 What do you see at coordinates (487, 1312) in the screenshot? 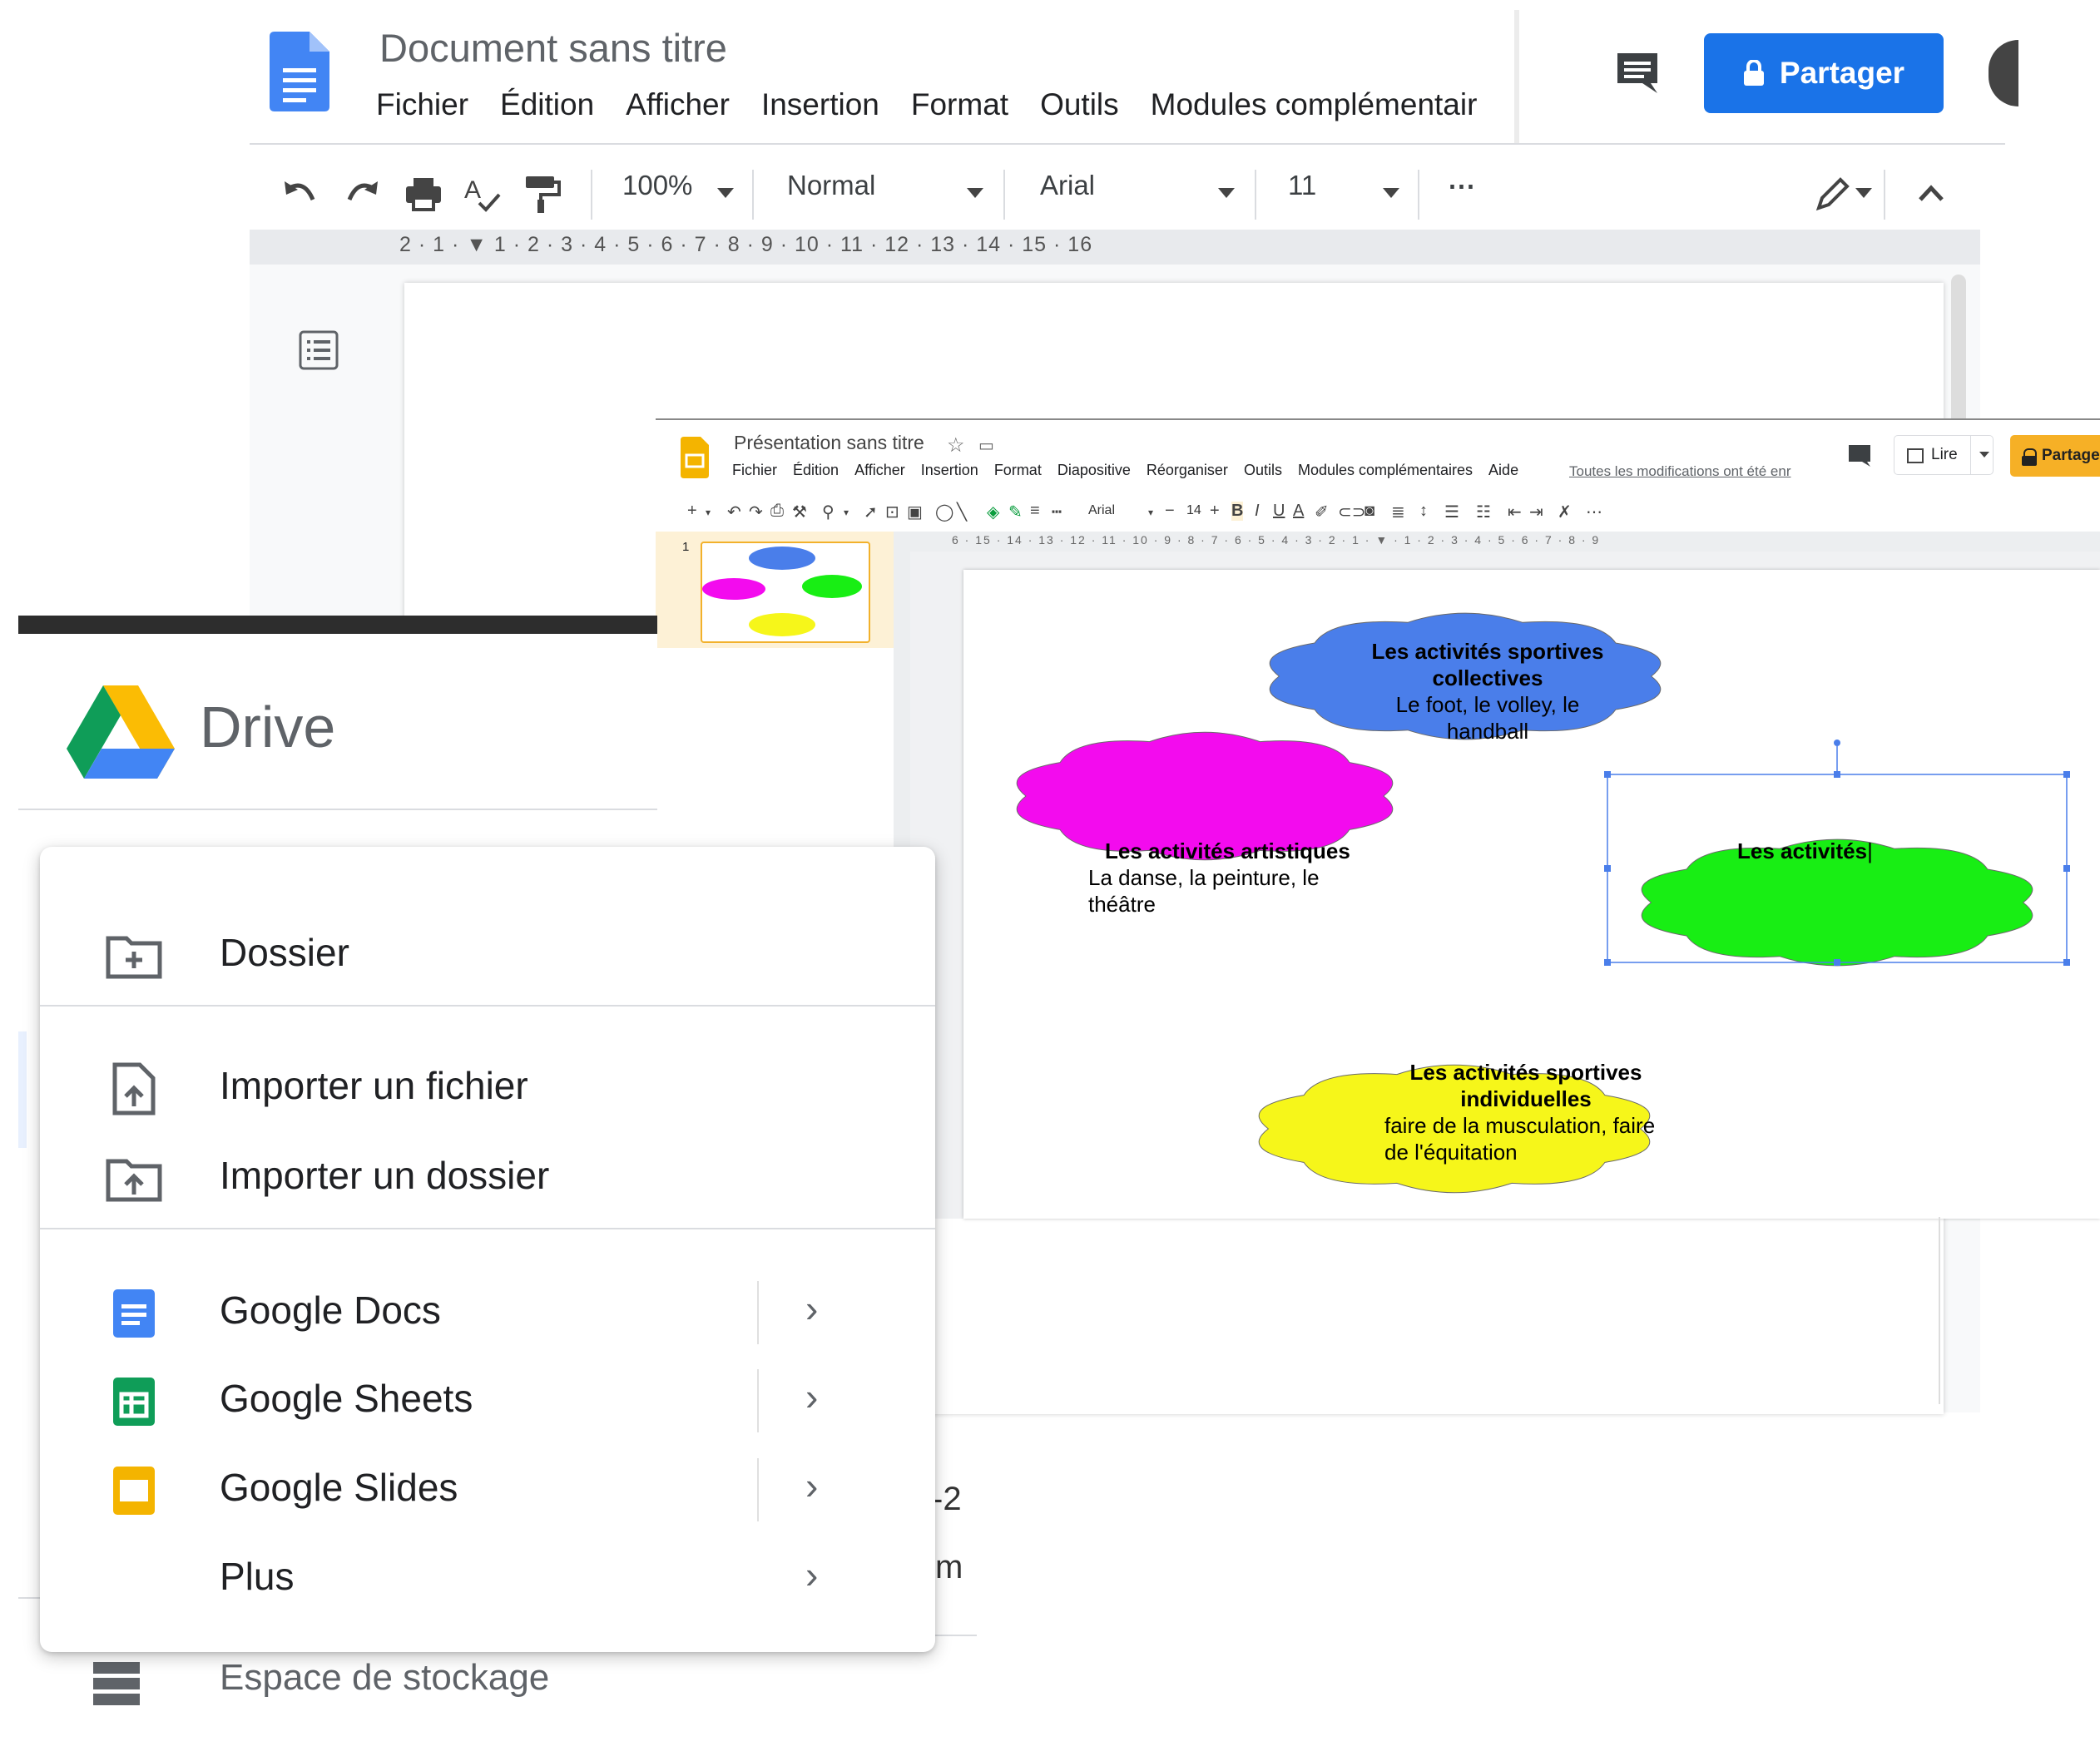
I see `menu-item-google-docs: Google Docs ›` at bounding box center [487, 1312].